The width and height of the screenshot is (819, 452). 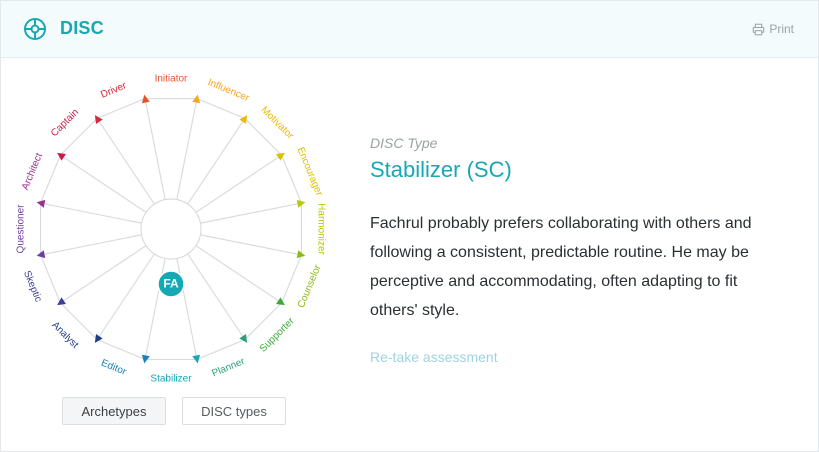 I want to click on archetype-label-editor: Editor, so click(x=113, y=368).